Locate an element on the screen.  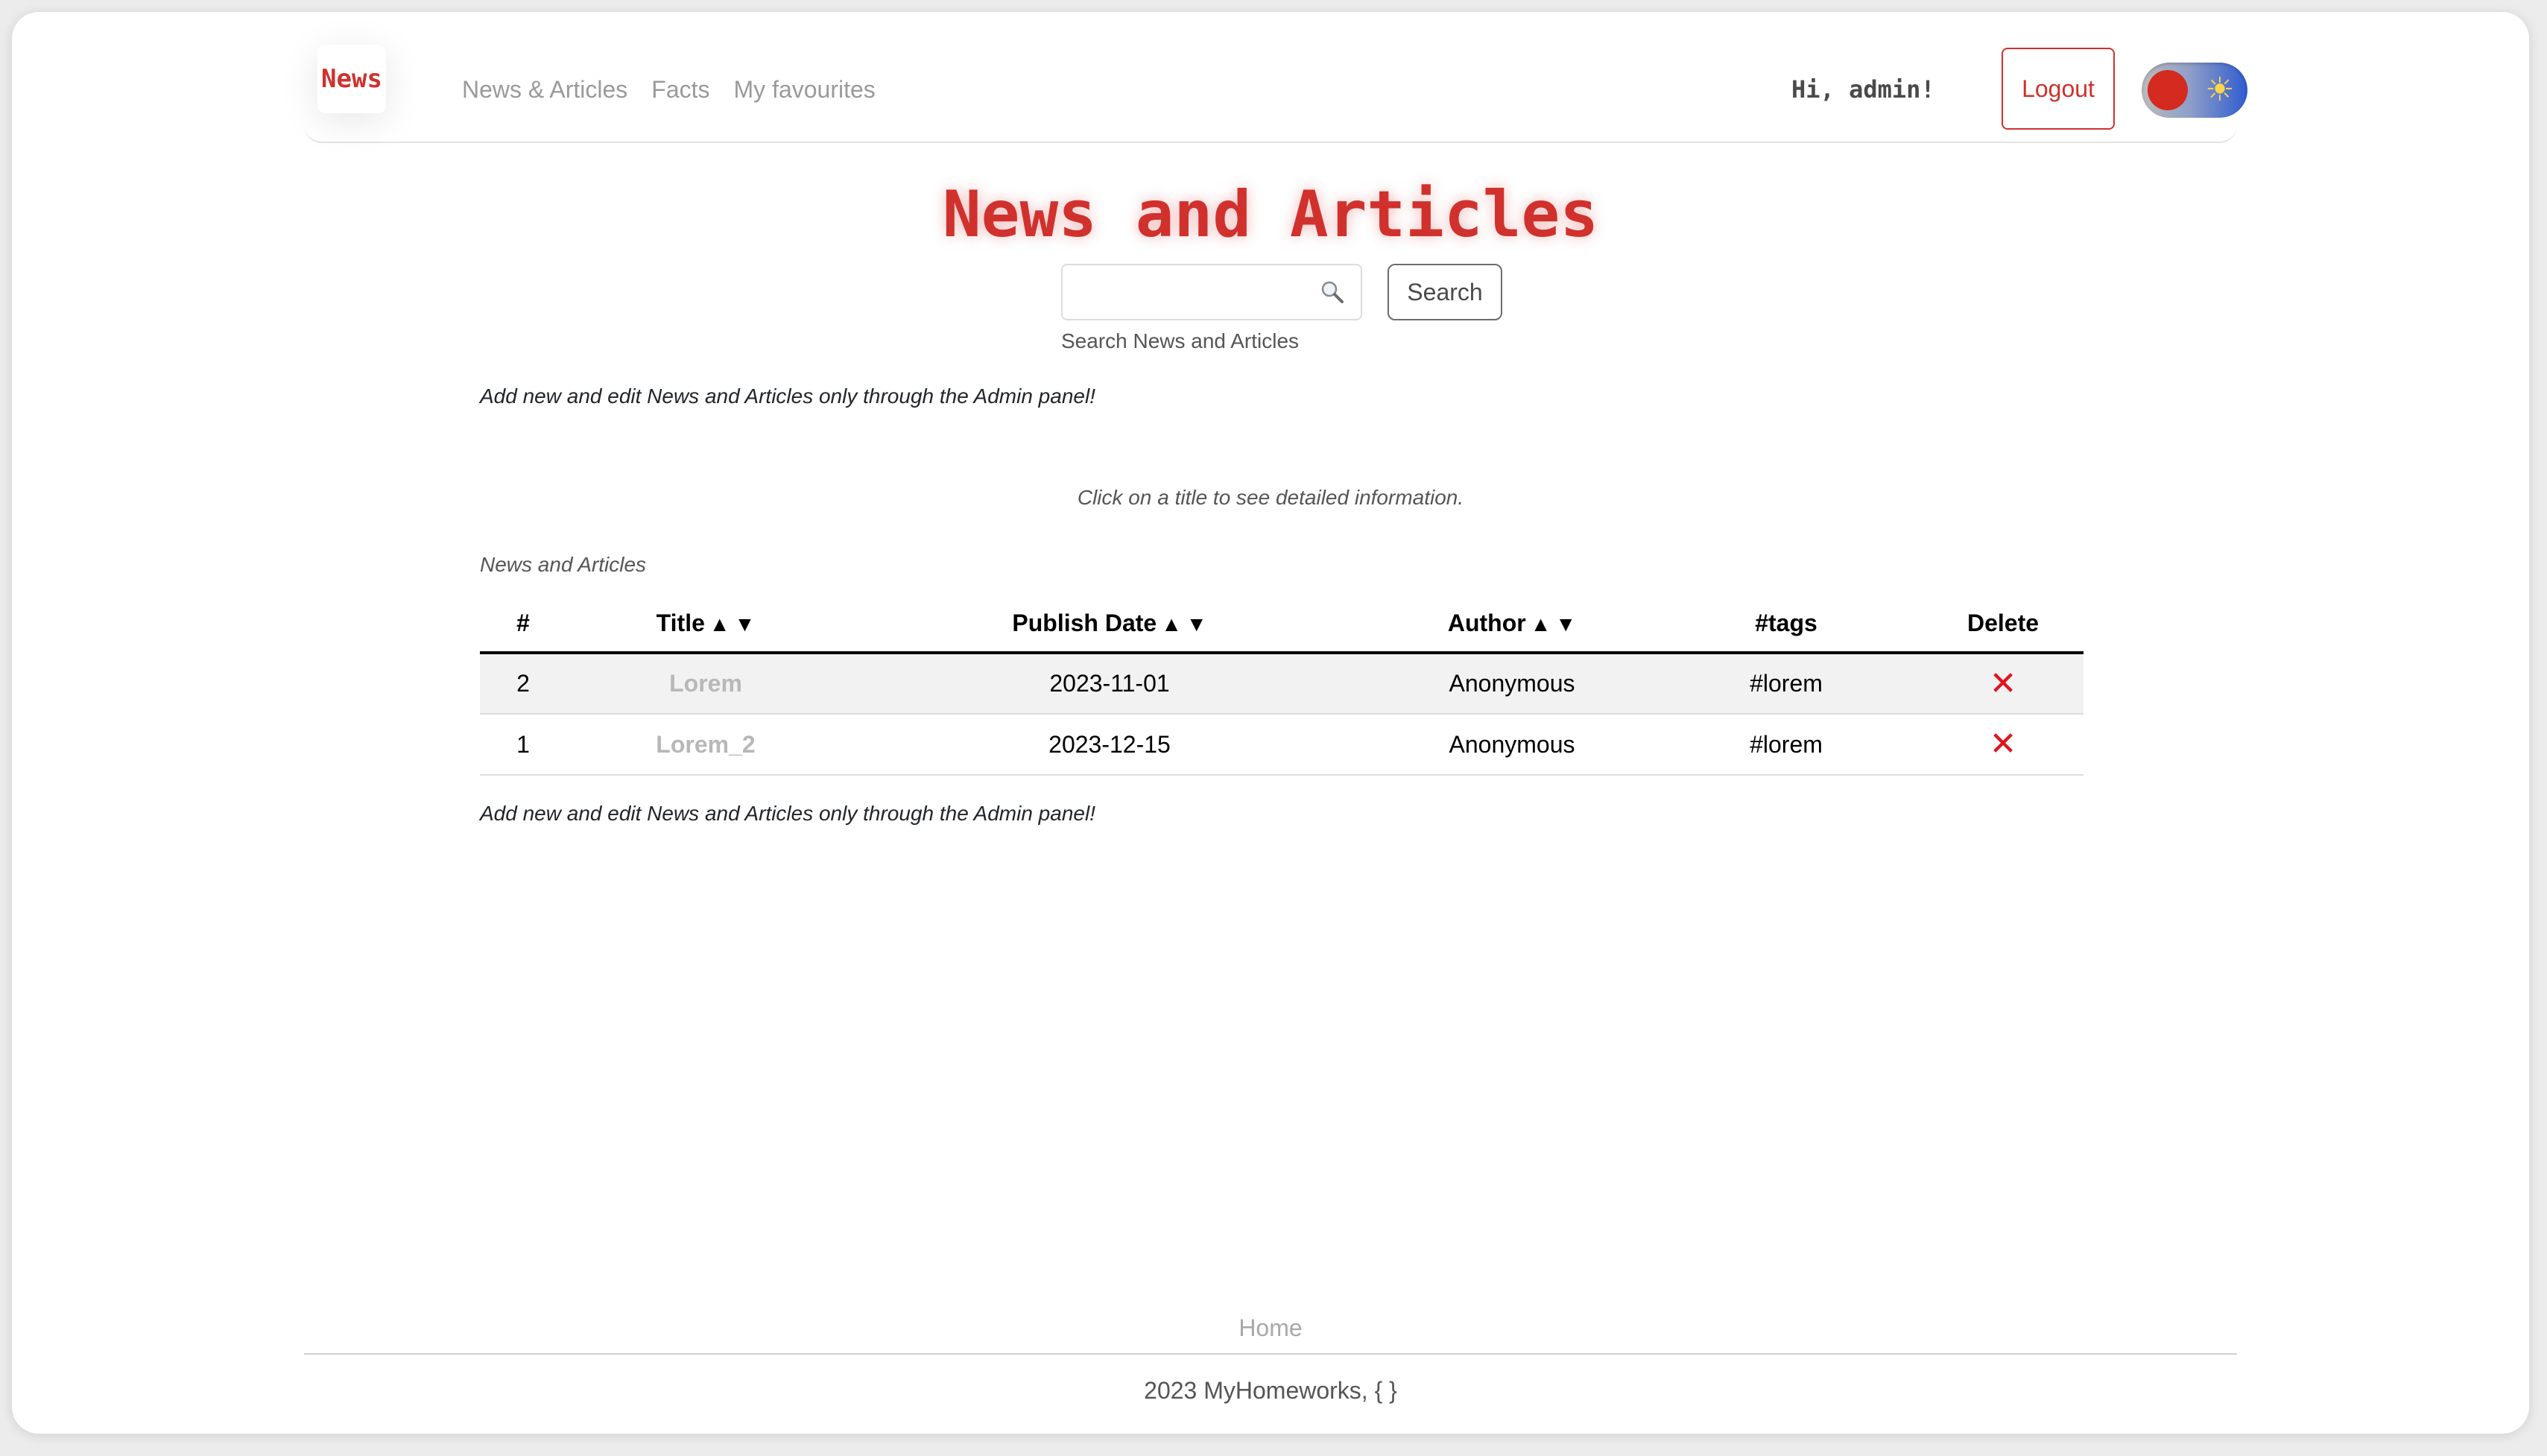
user-greeting: Hi, admin! is located at coordinates (1863, 89).